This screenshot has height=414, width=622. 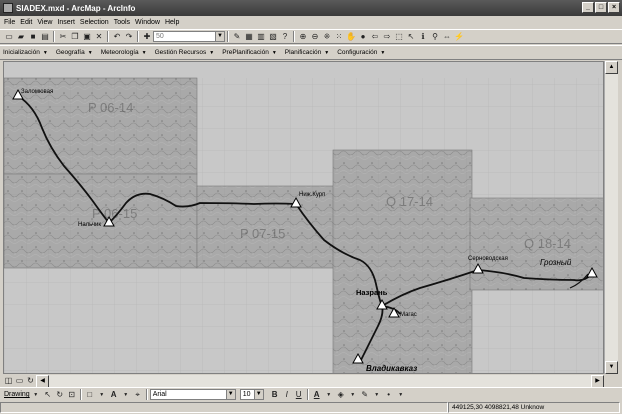 What do you see at coordinates (66, 22) in the screenshot?
I see `menu-insert: Insert` at bounding box center [66, 22].